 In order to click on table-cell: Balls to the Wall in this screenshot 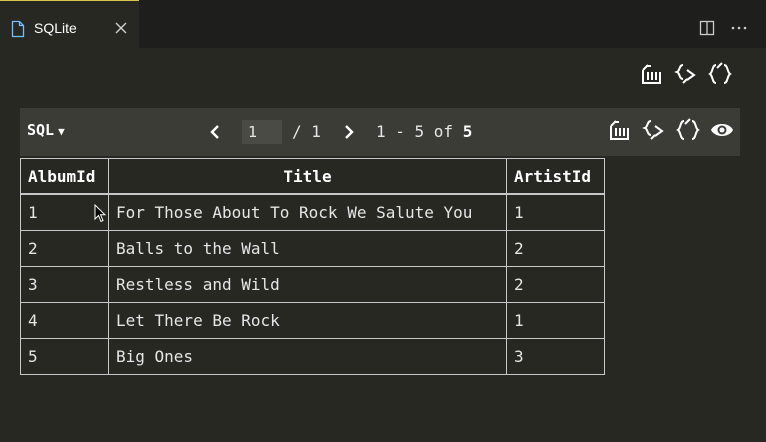, I will do `click(307, 248)`.